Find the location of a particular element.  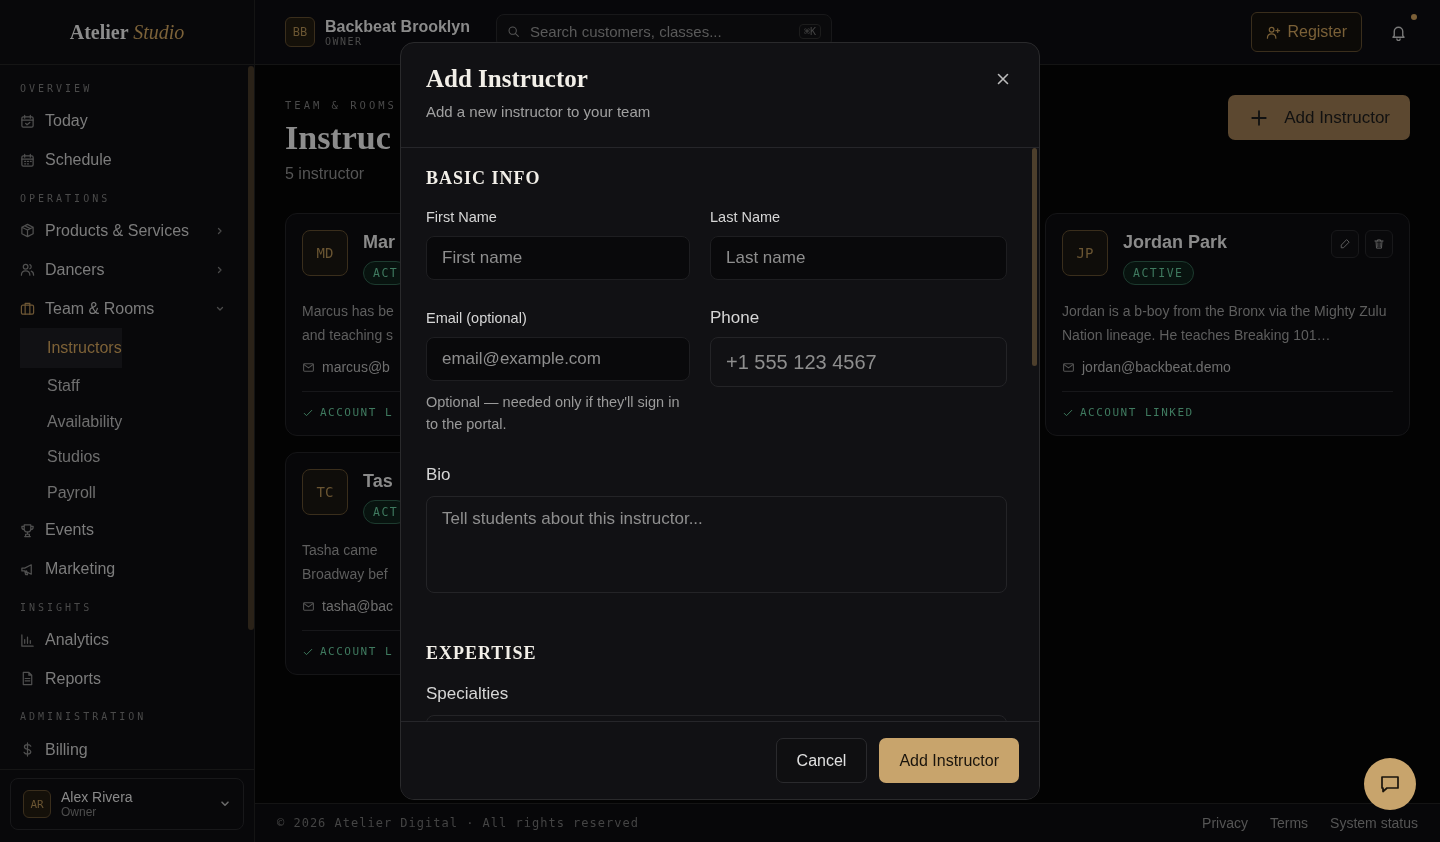

breadcrumb: TEAM & ROOMS is located at coordinates (341, 105).